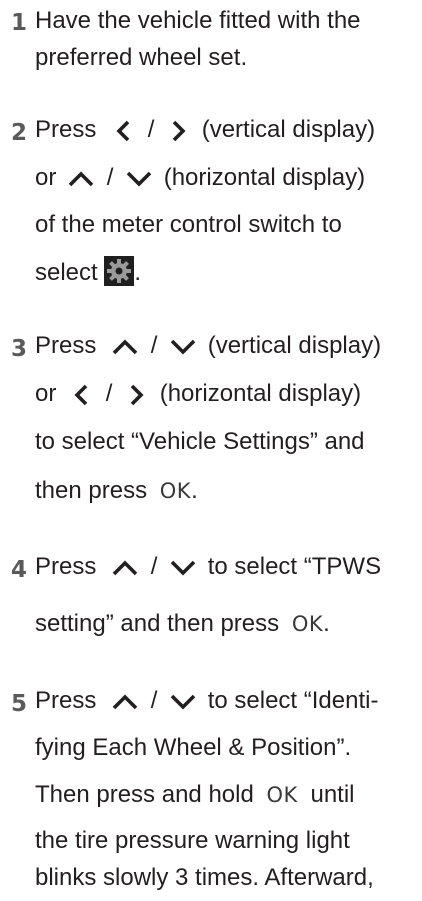  Describe the element at coordinates (19, 349) in the screenshot. I see `step-number: 3` at that location.